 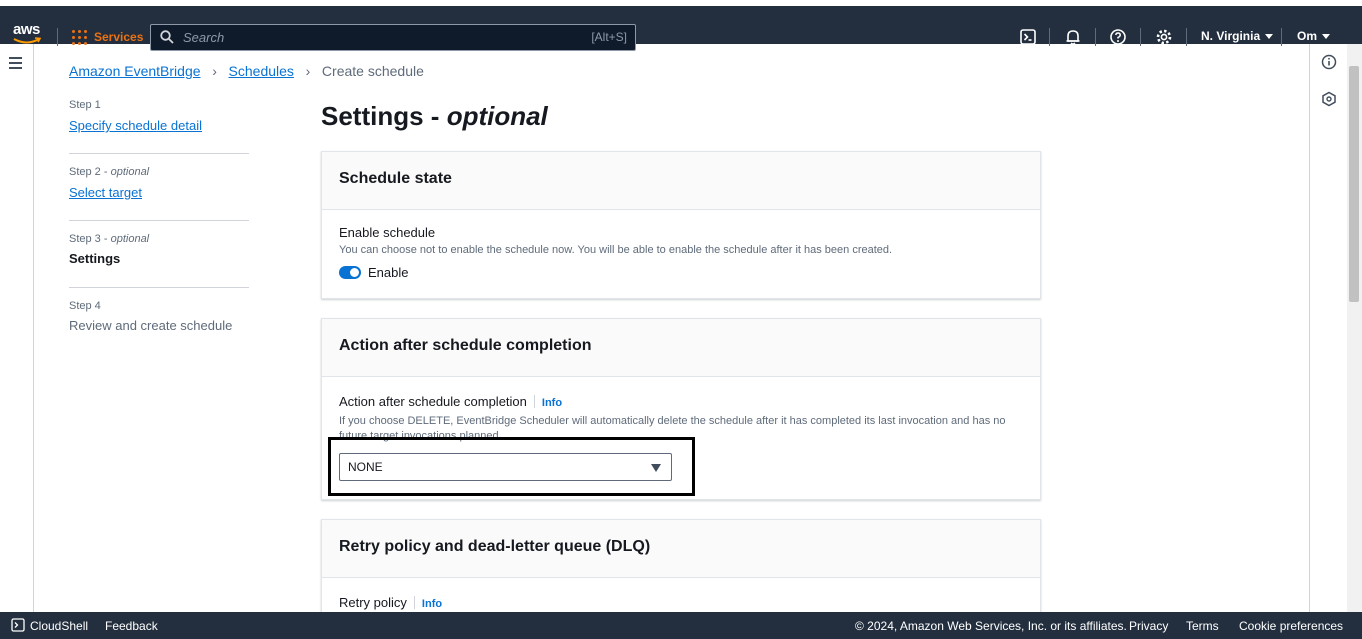 What do you see at coordinates (109, 239) in the screenshot?
I see `step-number: Step 3 - optional` at bounding box center [109, 239].